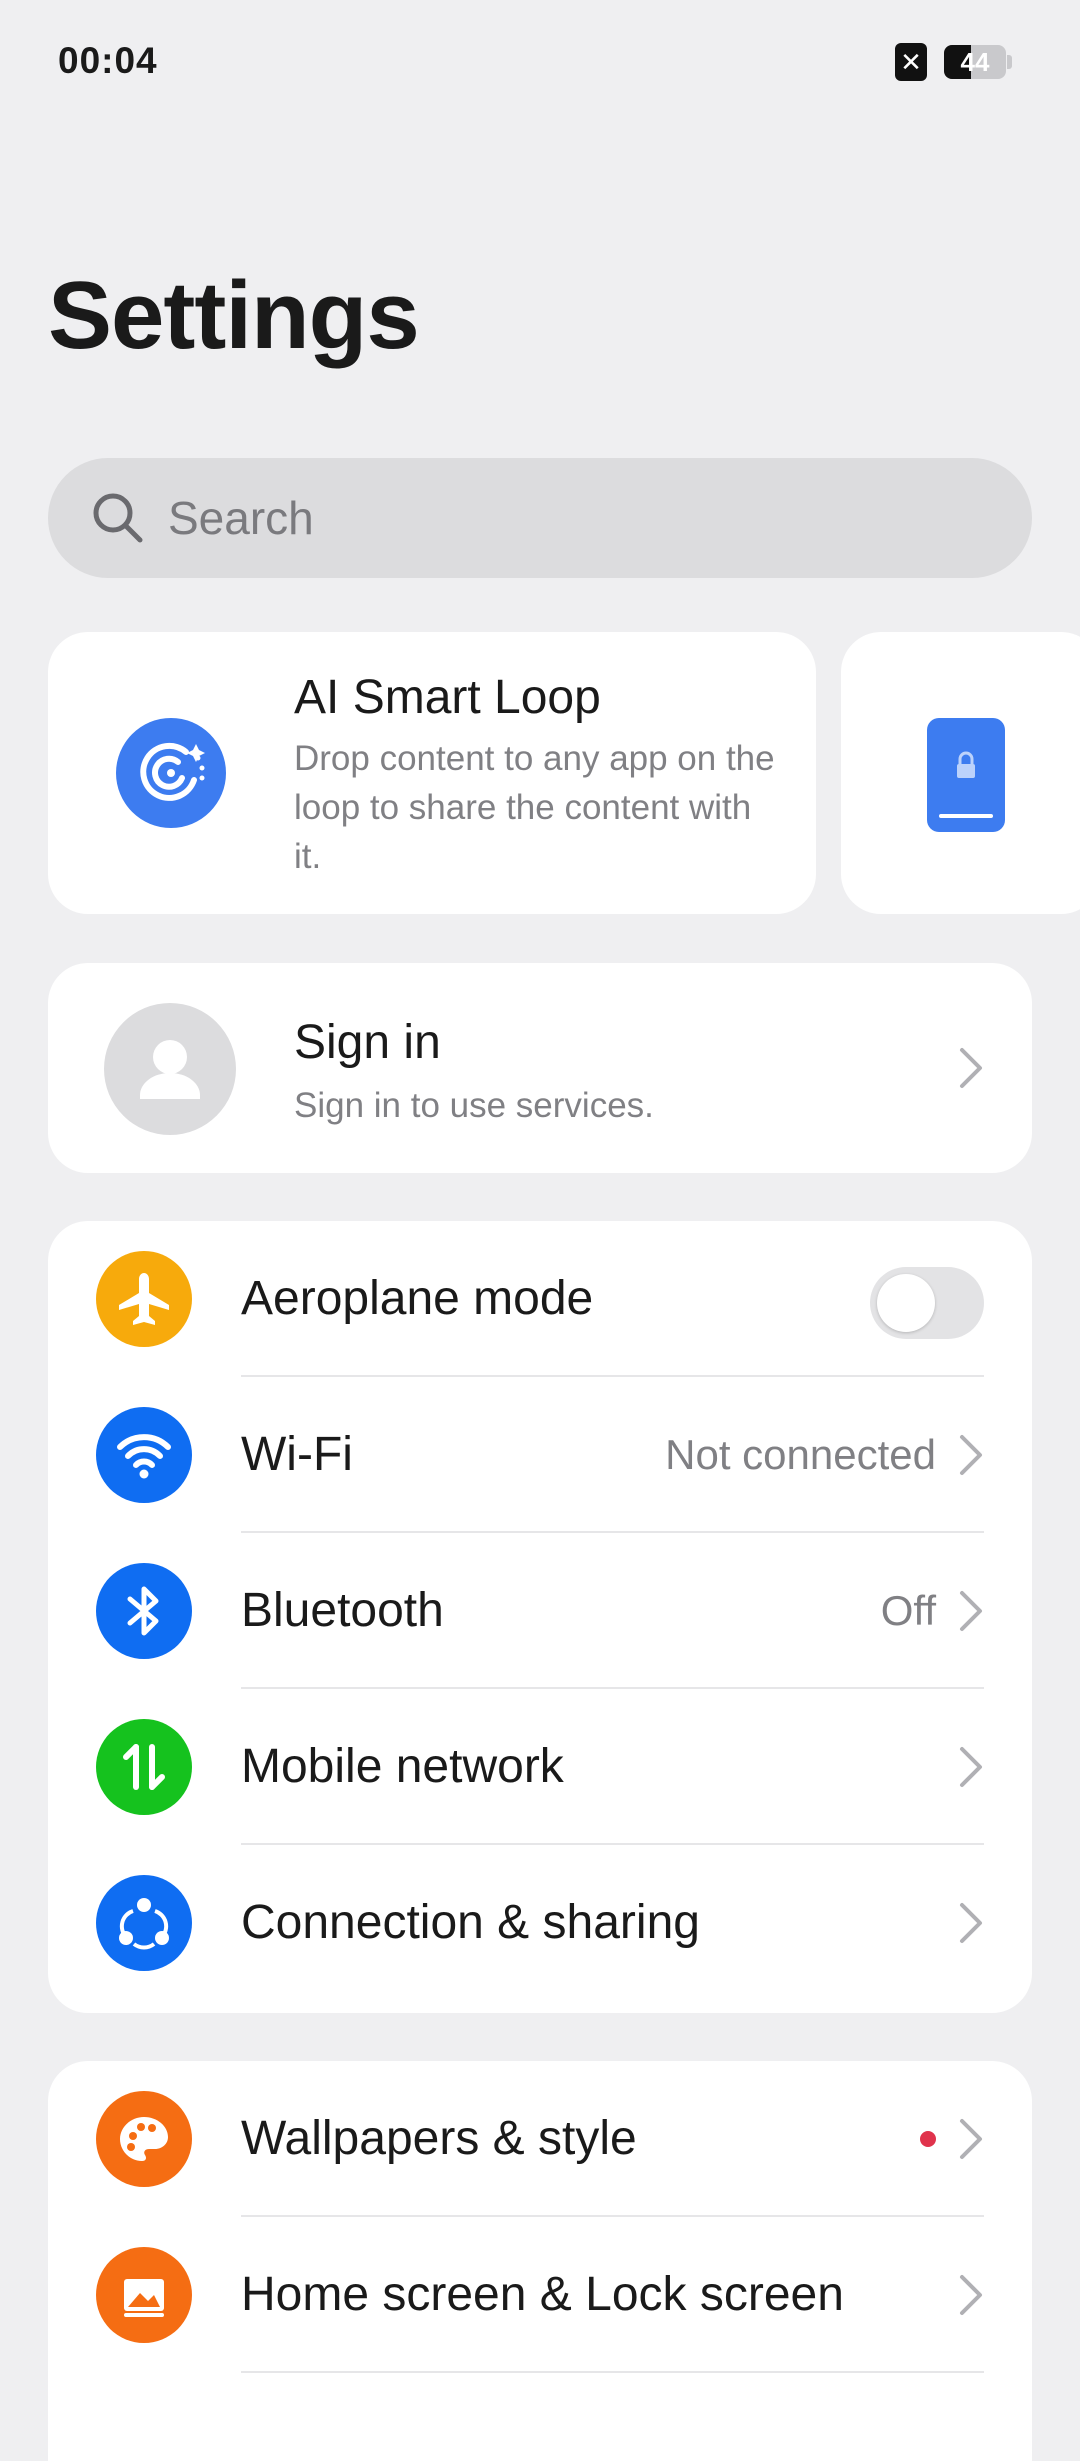  Describe the element at coordinates (928, 2139) in the screenshot. I see `notification-dot` at that location.